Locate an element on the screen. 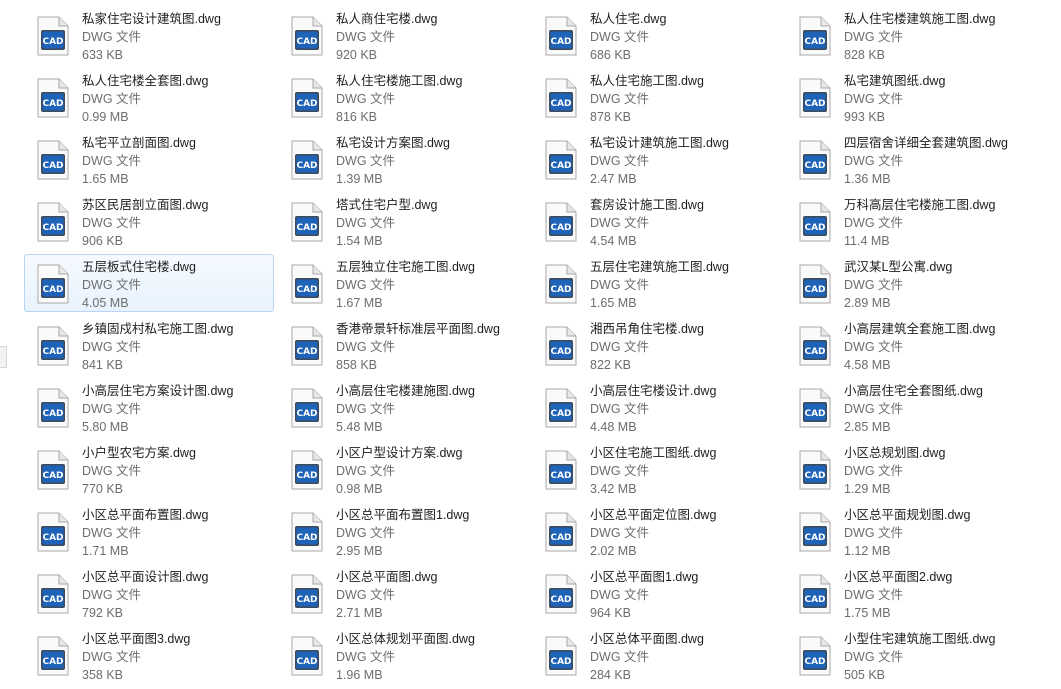 This screenshot has height=689, width=1061. file-name: 武汉某L型公寓.dwg is located at coordinates (898, 267).